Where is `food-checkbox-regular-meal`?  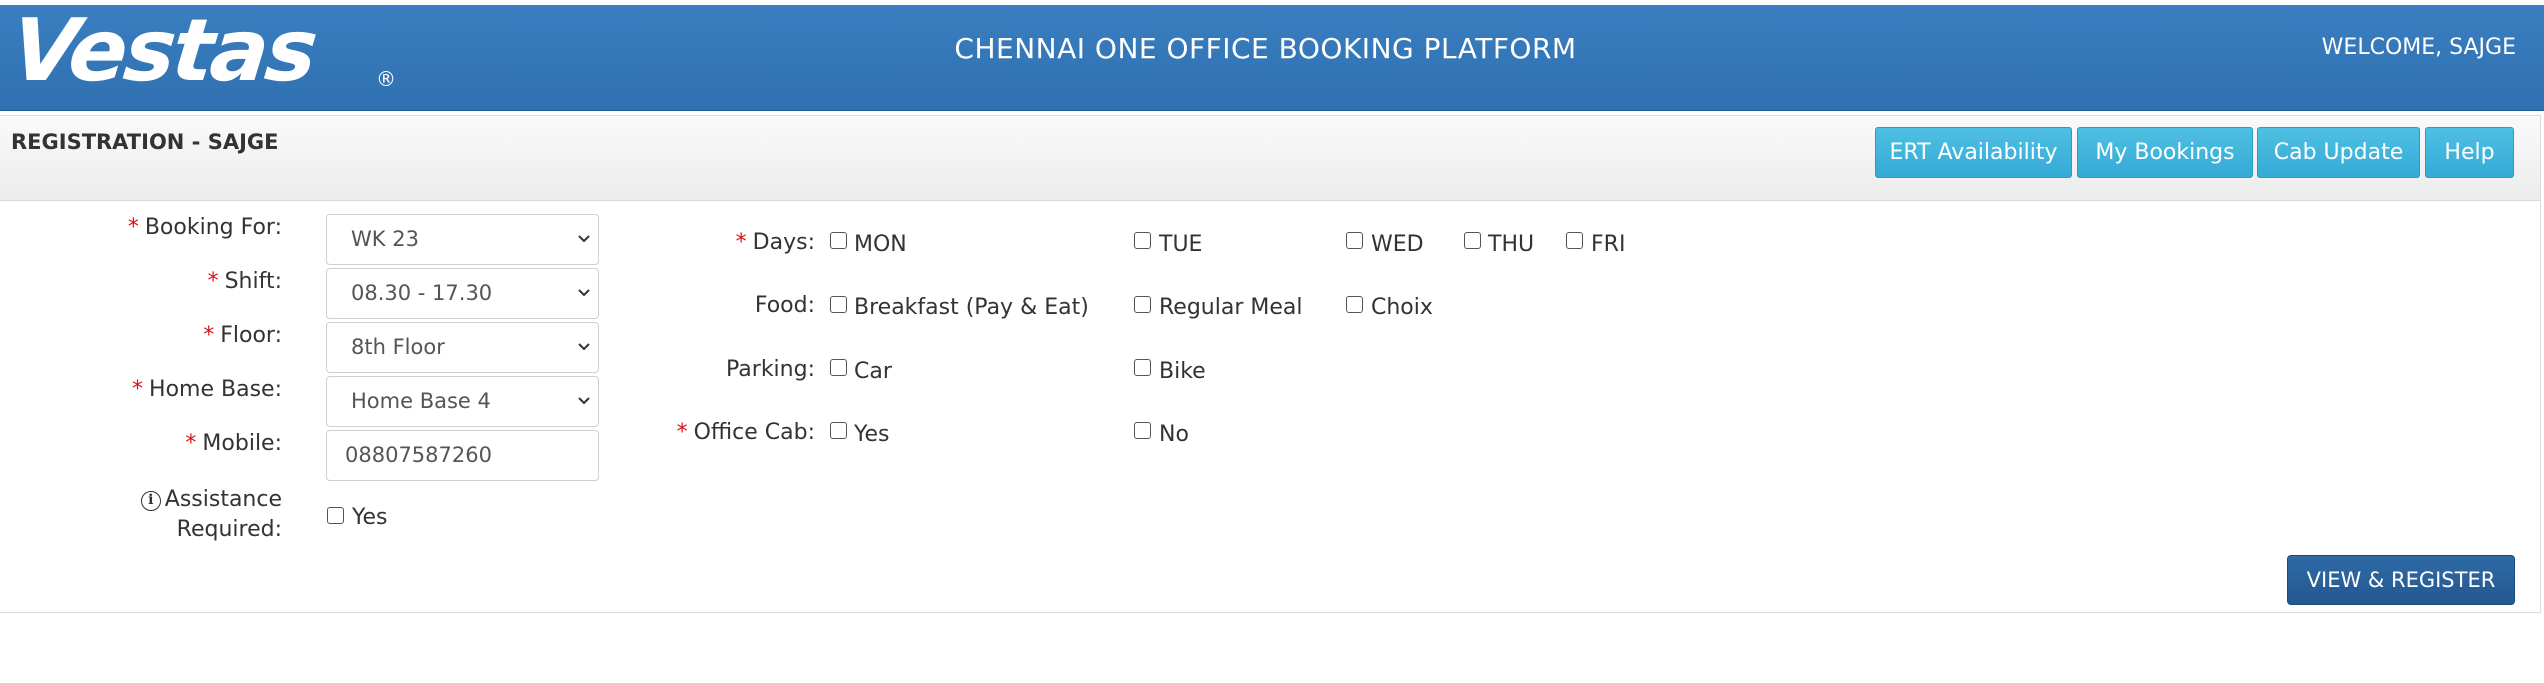
food-checkbox-regular-meal is located at coordinates (1142, 304).